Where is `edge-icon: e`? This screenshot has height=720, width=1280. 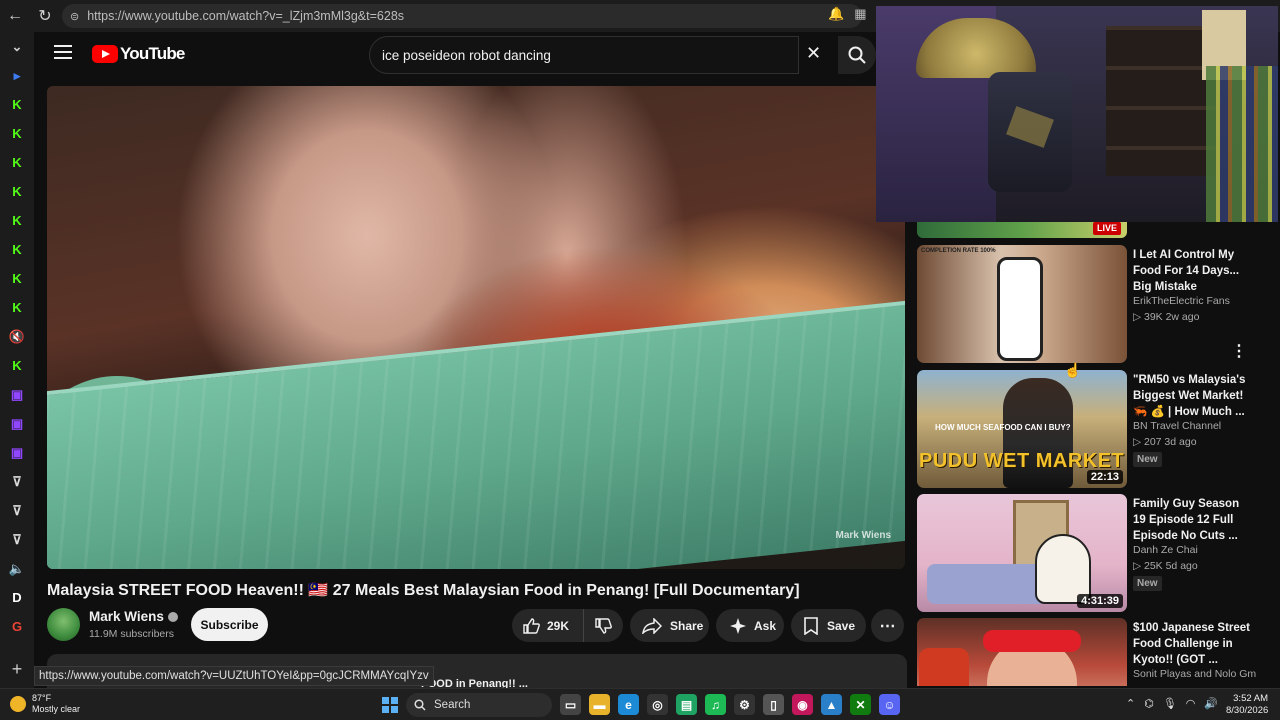
edge-icon: e is located at coordinates (628, 704).